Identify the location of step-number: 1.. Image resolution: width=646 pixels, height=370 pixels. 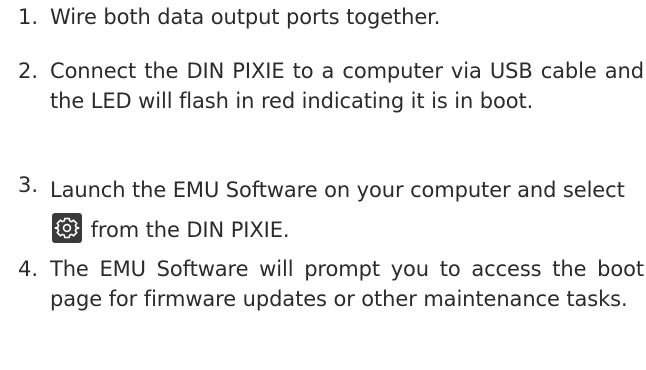
(28, 17).